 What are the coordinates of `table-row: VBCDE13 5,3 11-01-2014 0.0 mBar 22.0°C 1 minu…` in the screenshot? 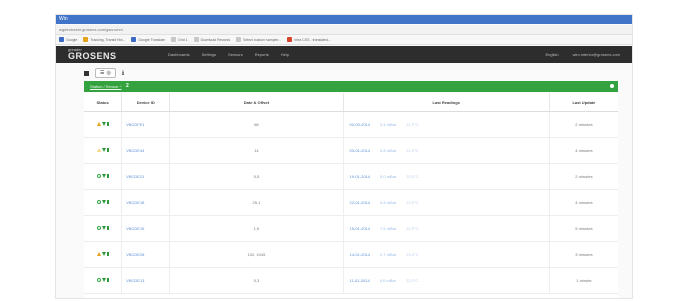 It's located at (351, 280).